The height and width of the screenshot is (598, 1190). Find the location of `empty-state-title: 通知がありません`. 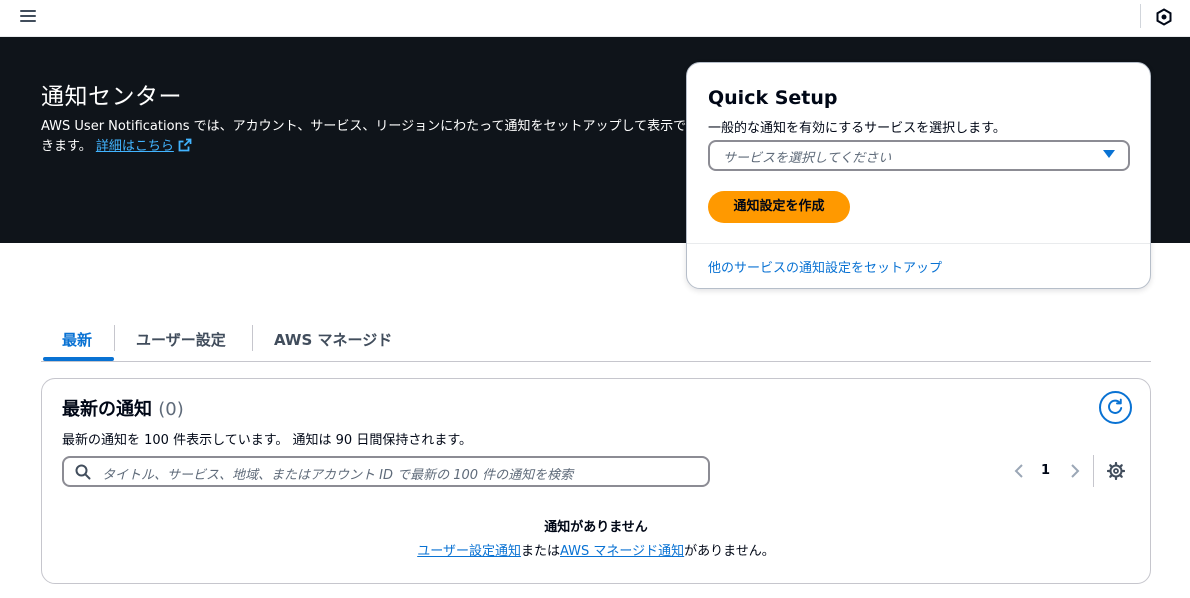

empty-state-title: 通知がありません is located at coordinates (596, 527).